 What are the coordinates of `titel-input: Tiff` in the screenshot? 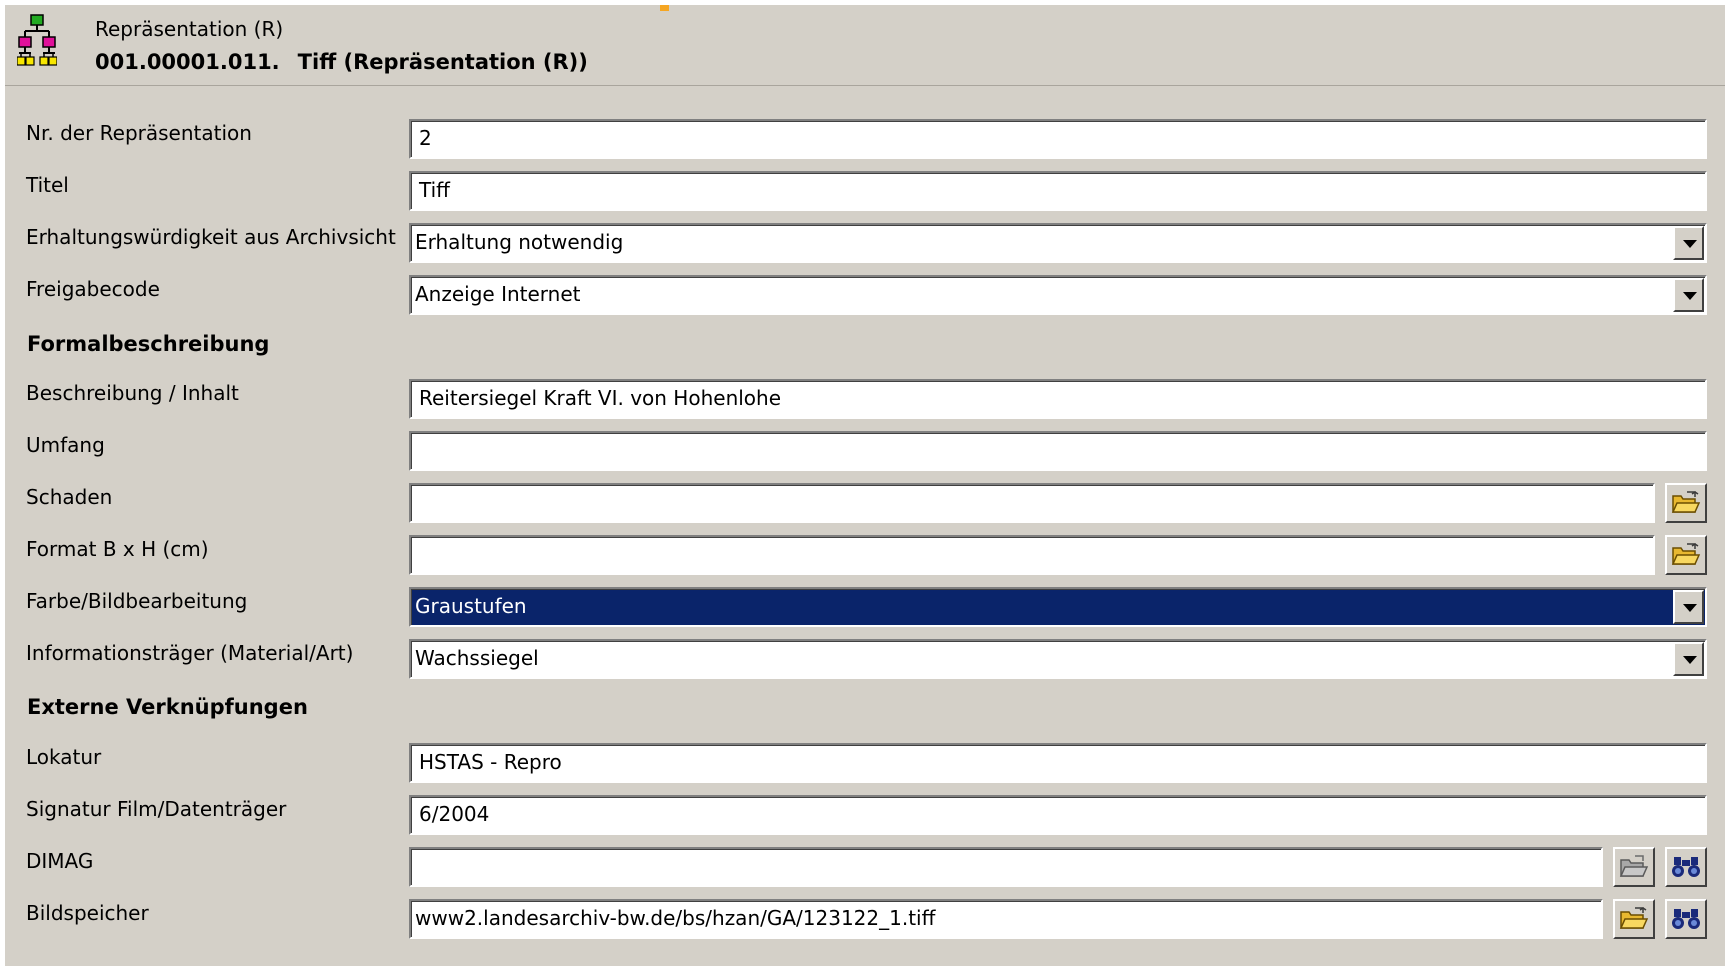 It's located at (1058, 191).